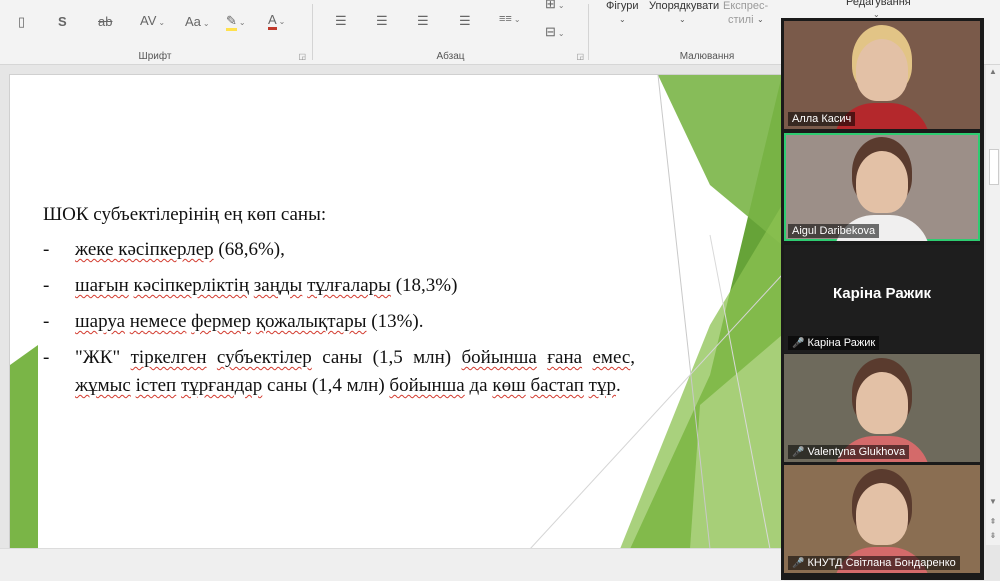 Image resolution: width=1000 pixels, height=581 pixels. What do you see at coordinates (103, 357) in the screenshot?
I see `bullet-text: "ЖК"` at bounding box center [103, 357].